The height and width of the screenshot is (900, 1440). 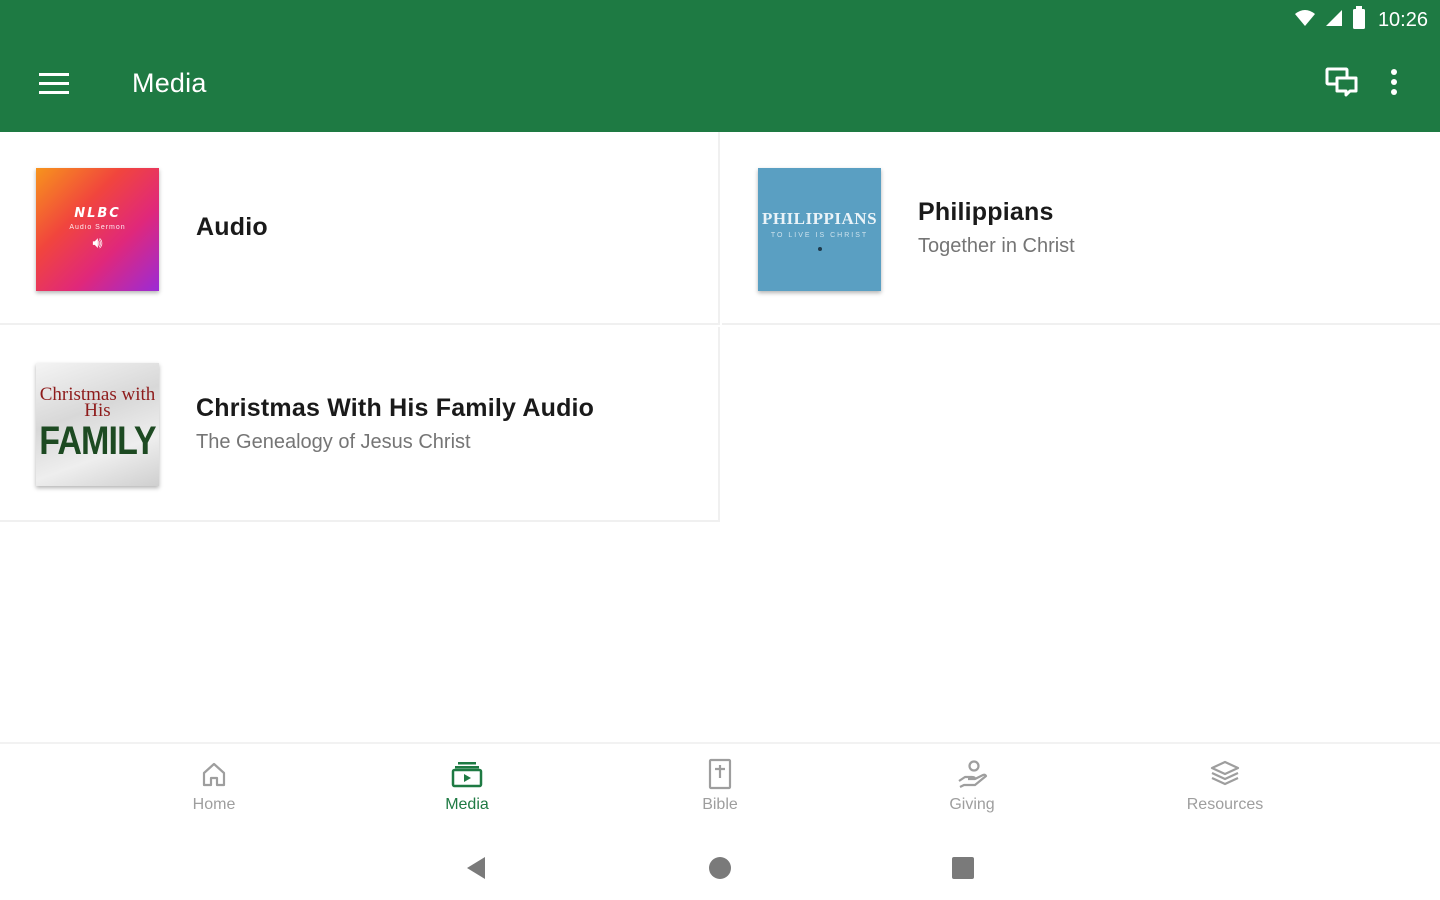 I want to click on hamburger-menu-icon, so click(x=54, y=86).